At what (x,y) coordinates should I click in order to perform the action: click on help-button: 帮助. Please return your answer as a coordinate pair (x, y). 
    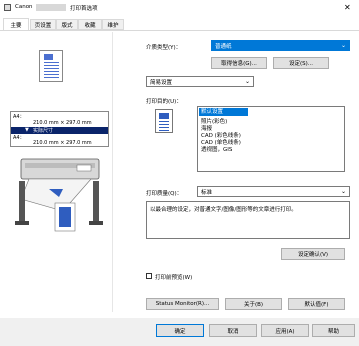
    Looking at the image, I should click on (333, 330).